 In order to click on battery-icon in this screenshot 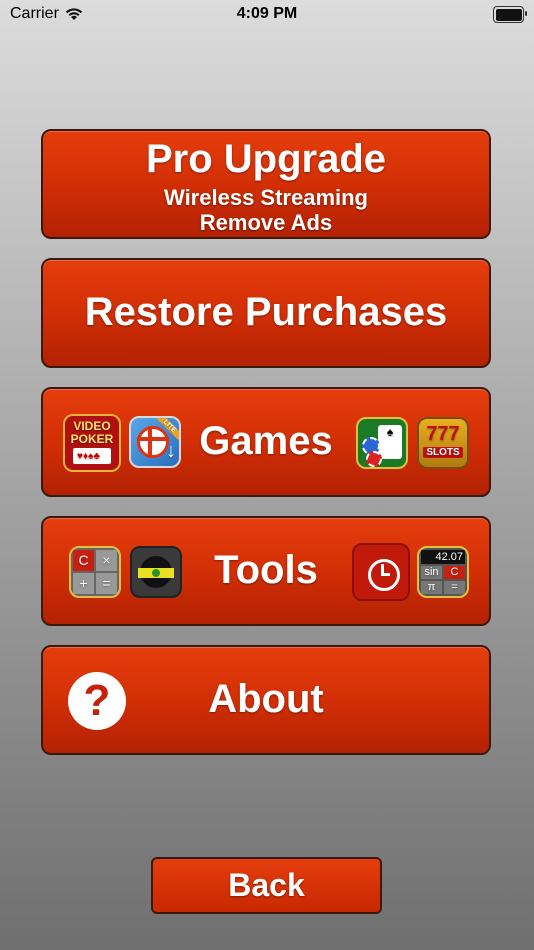, I will do `click(510, 14)`.